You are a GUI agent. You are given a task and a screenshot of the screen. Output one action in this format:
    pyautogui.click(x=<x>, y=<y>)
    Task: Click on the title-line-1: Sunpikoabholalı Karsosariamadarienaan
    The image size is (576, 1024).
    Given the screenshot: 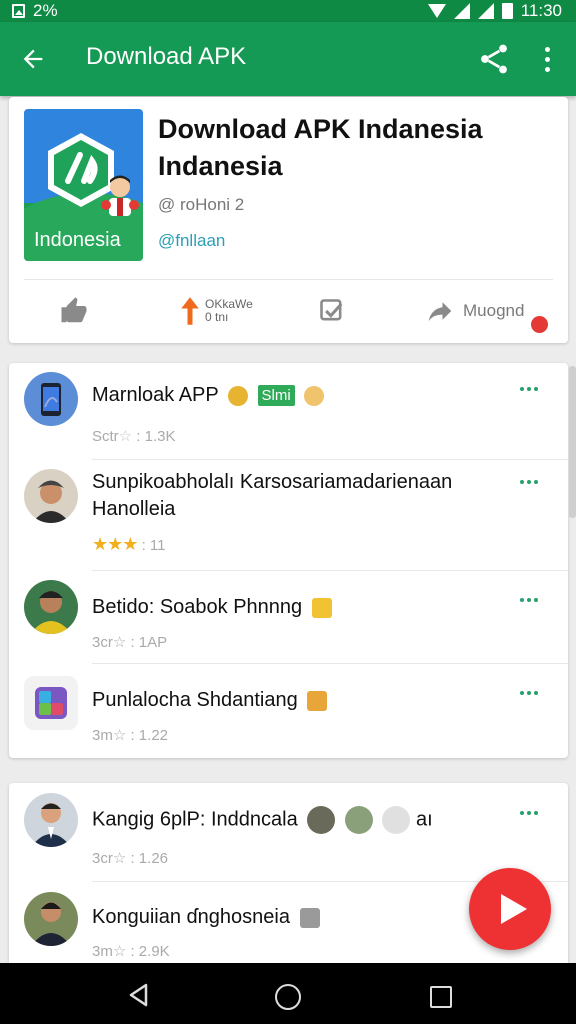 What is the action you would take?
    pyautogui.click(x=272, y=482)
    